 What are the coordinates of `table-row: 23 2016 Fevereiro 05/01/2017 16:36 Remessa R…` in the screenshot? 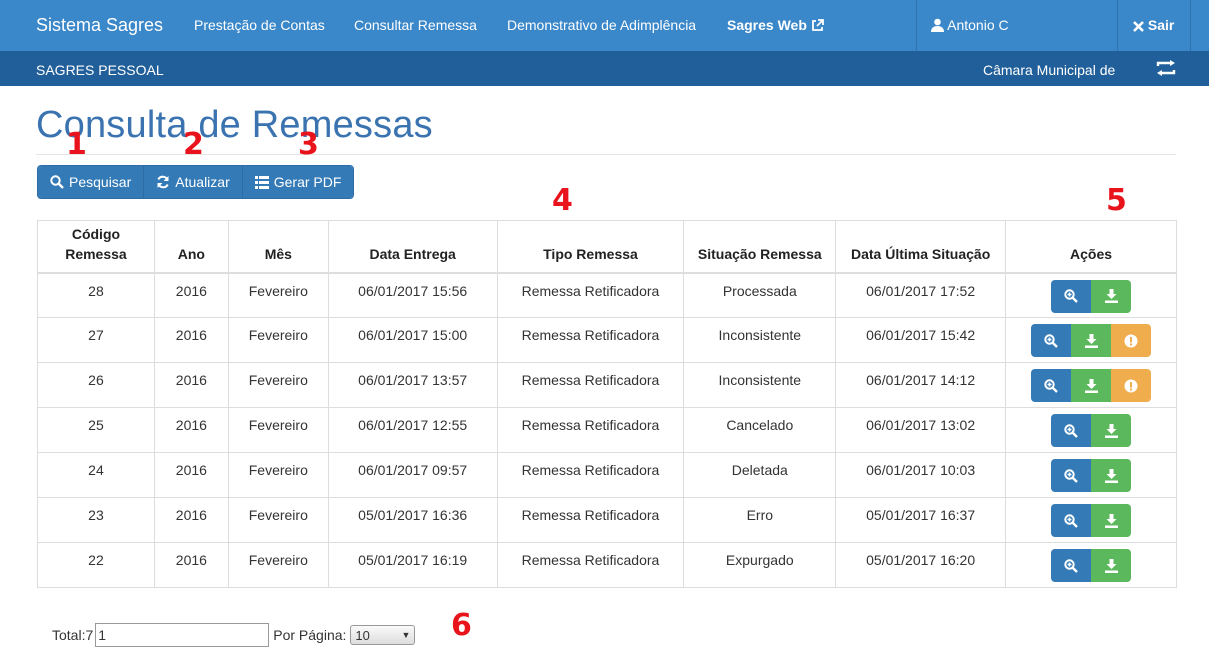 It's located at (607, 520).